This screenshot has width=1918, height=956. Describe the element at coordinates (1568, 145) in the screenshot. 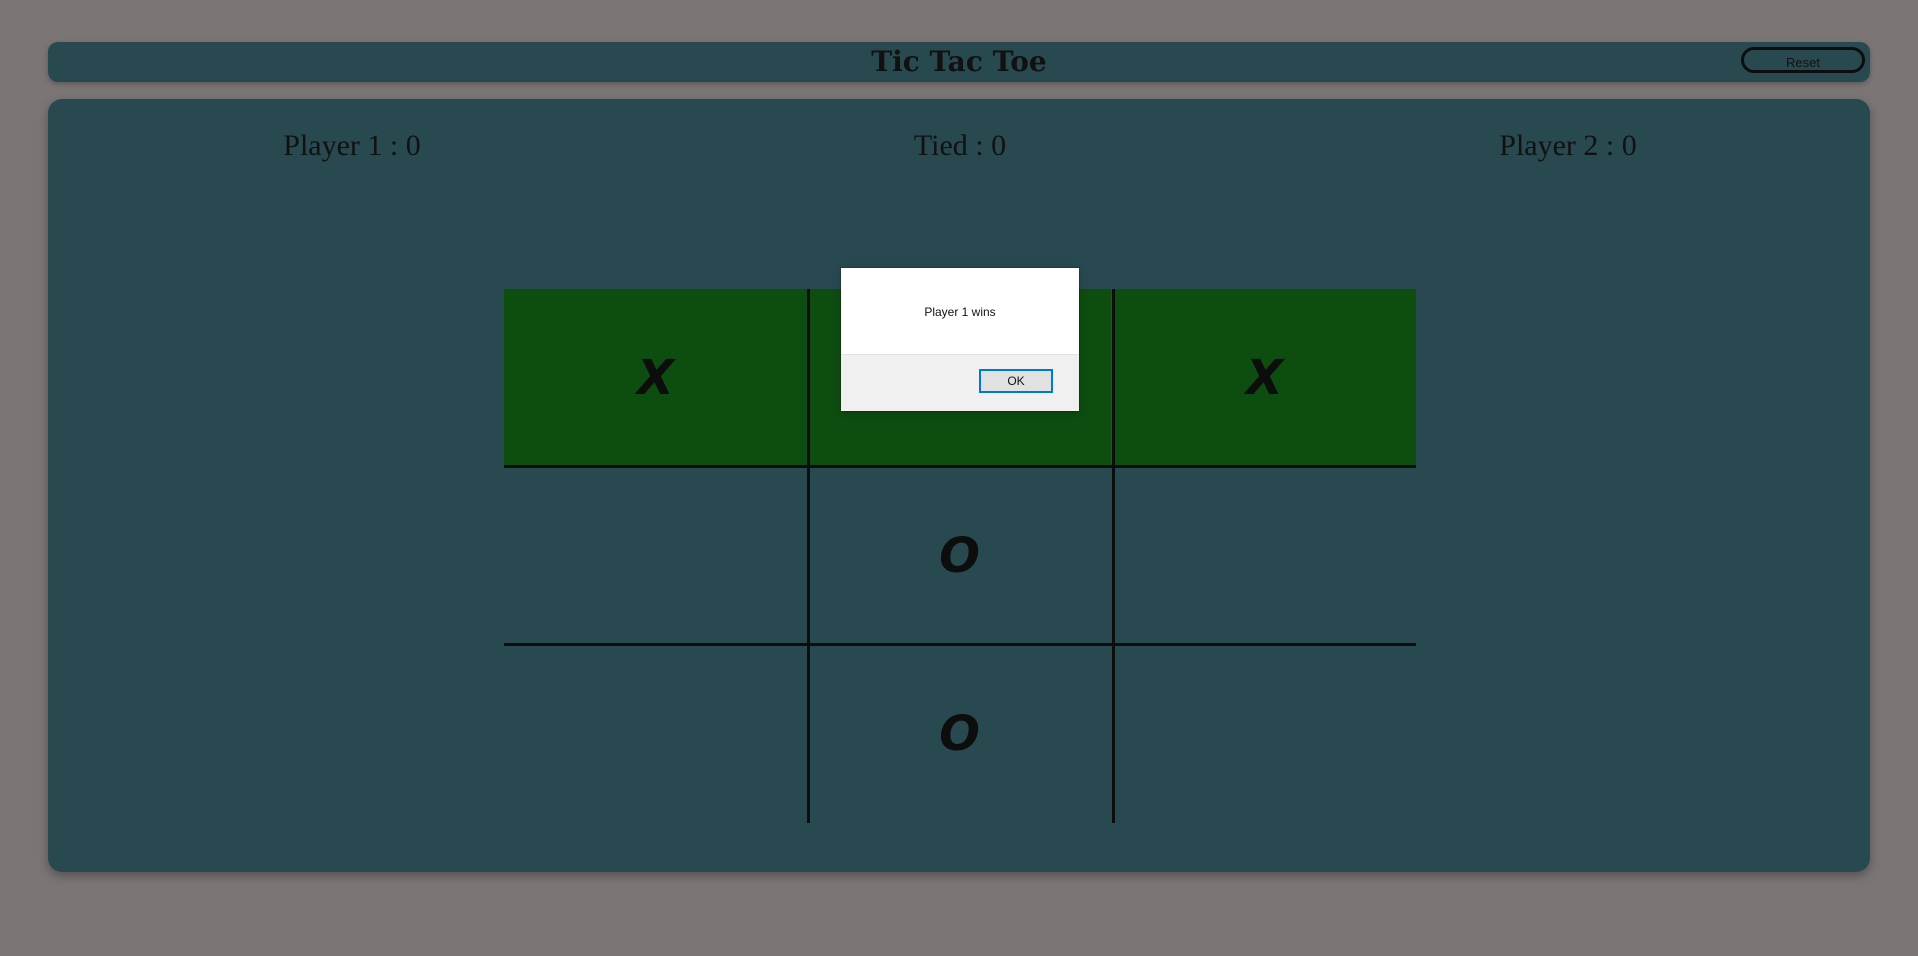

I see `player2-score: Player 2 : 0` at that location.